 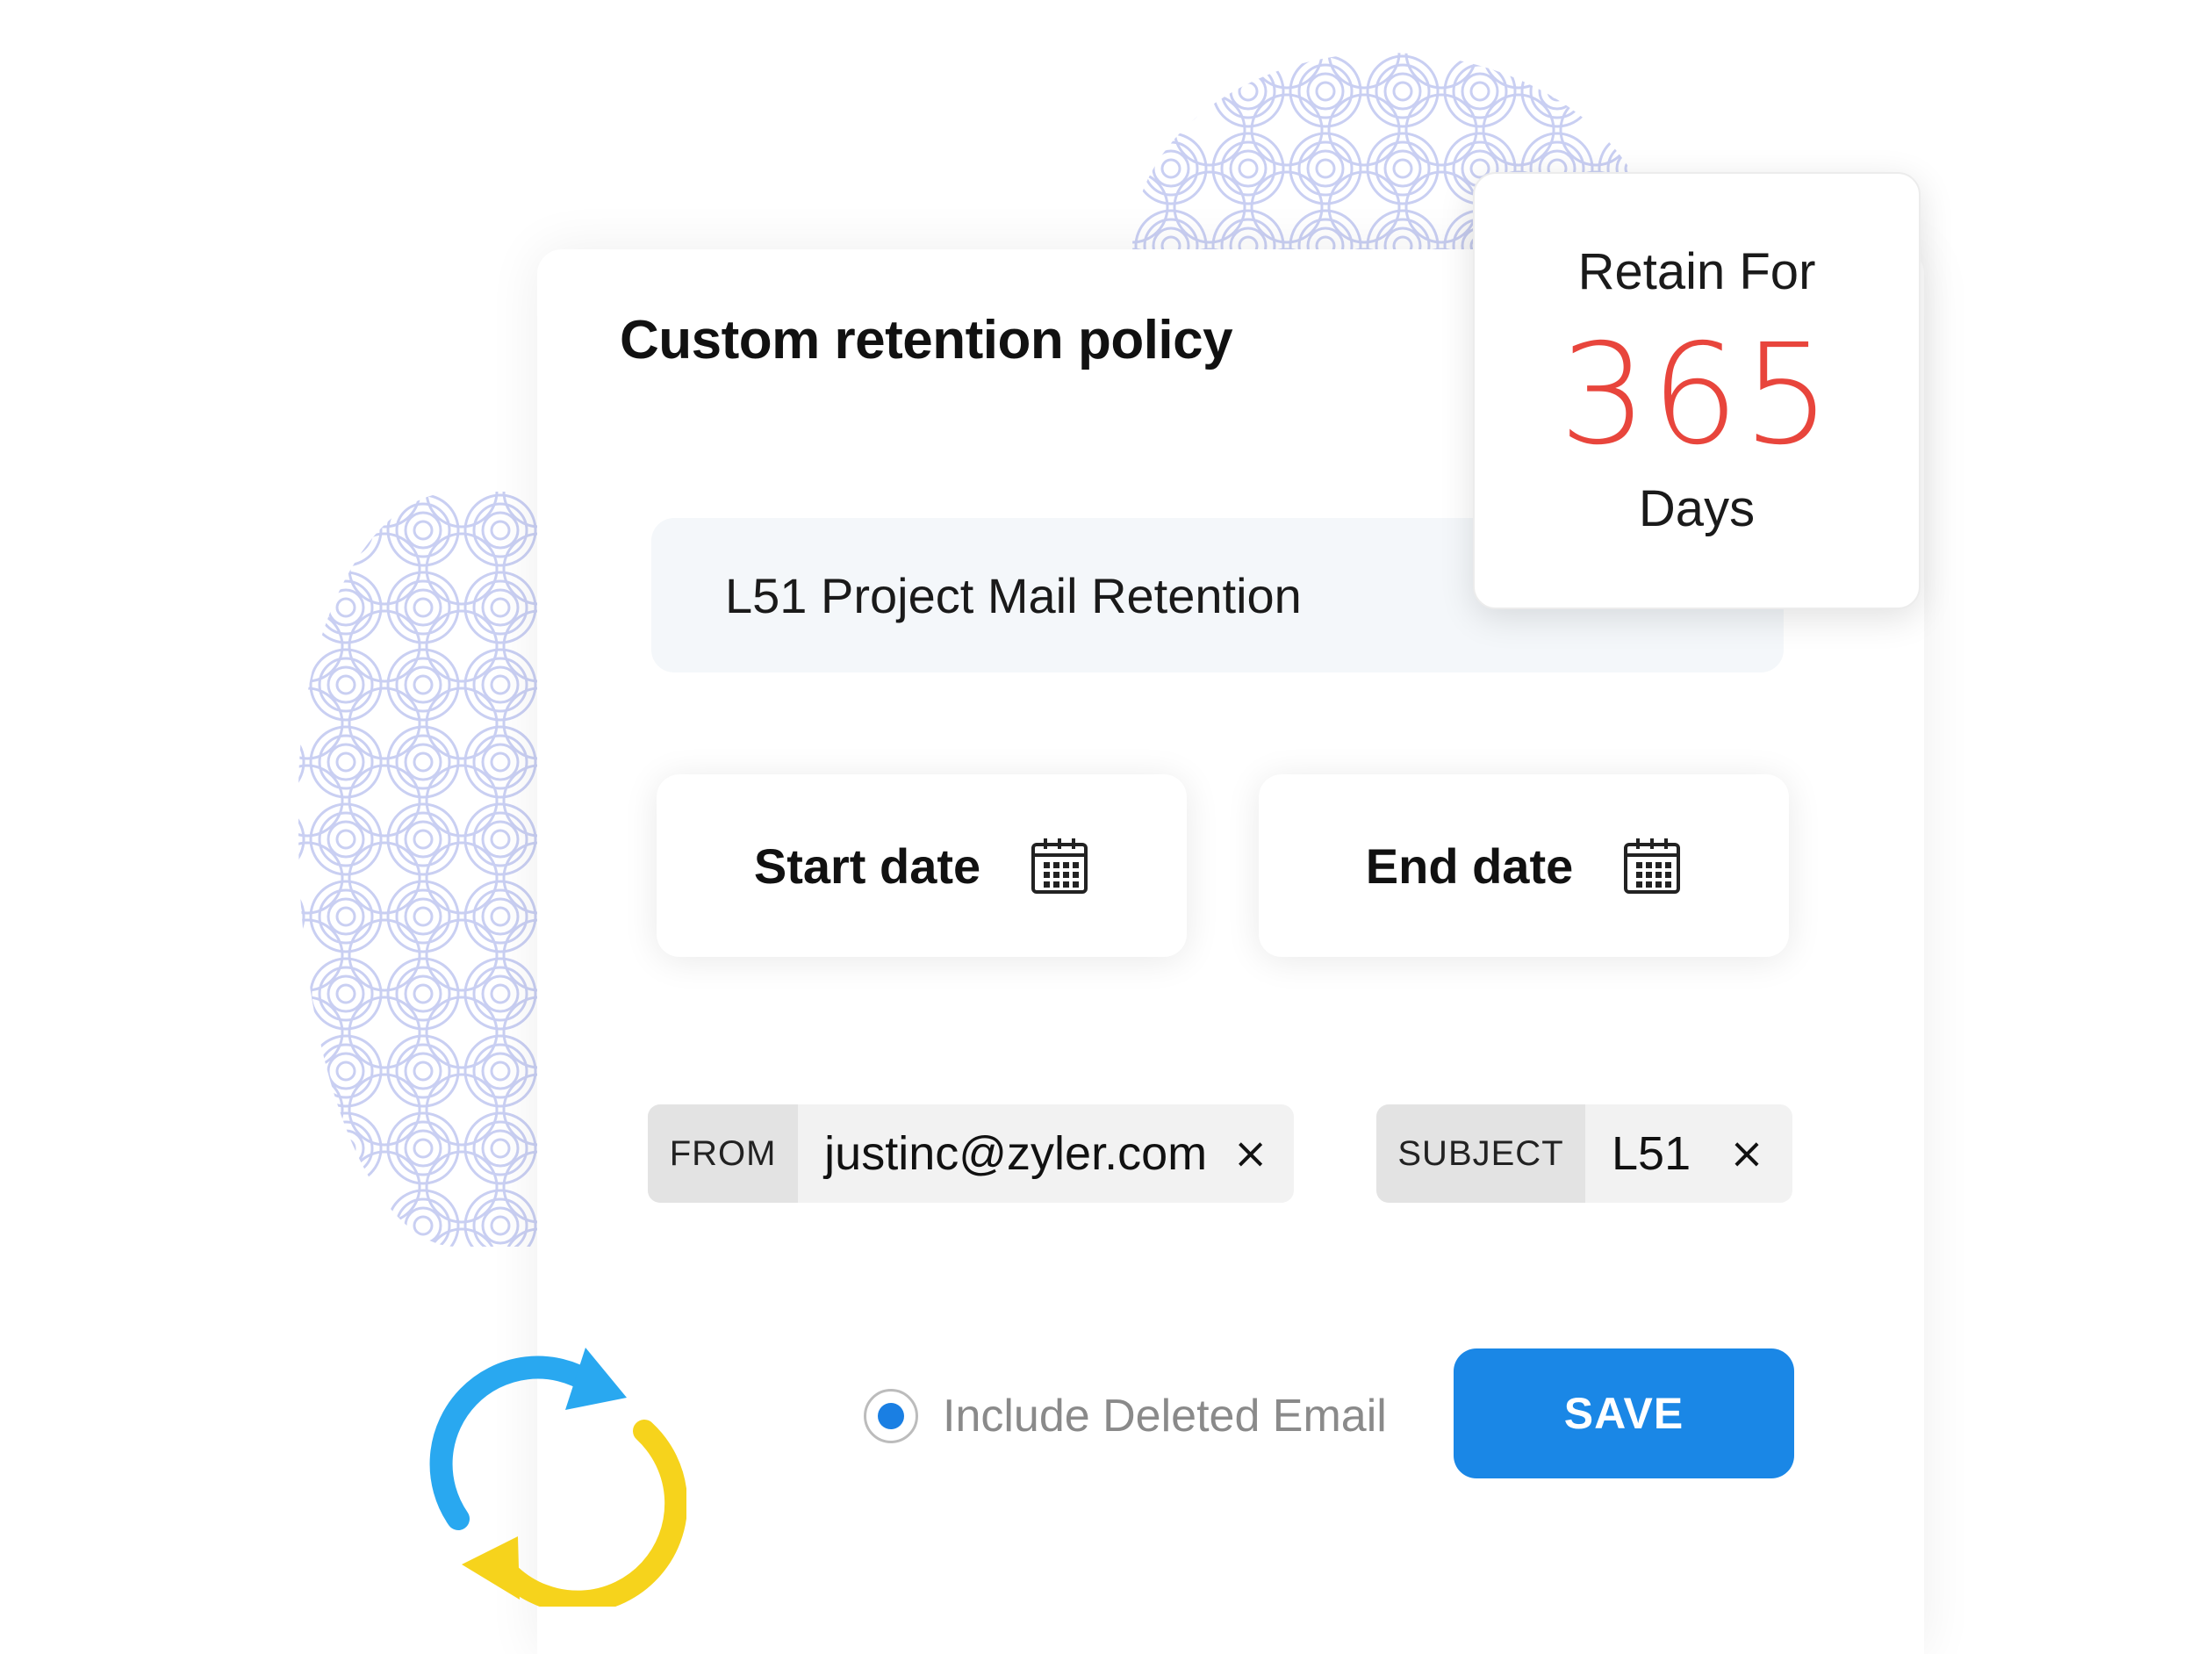 I want to click on subject-filter-chip: SUBJECT L51 ×, so click(x=1584, y=1153).